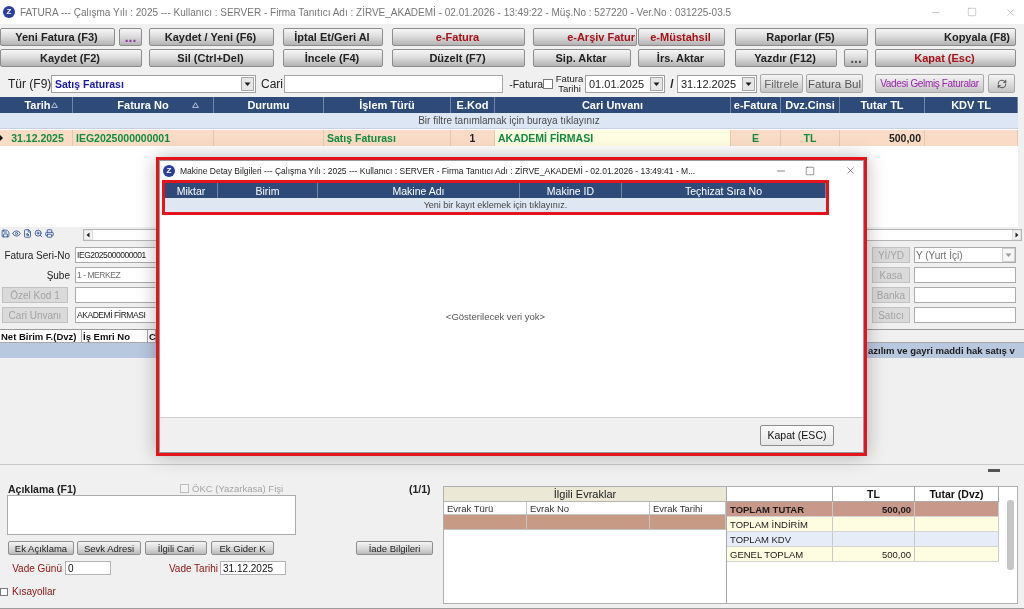  Describe the element at coordinates (585, 522) in the screenshot. I see `table-row` at that location.